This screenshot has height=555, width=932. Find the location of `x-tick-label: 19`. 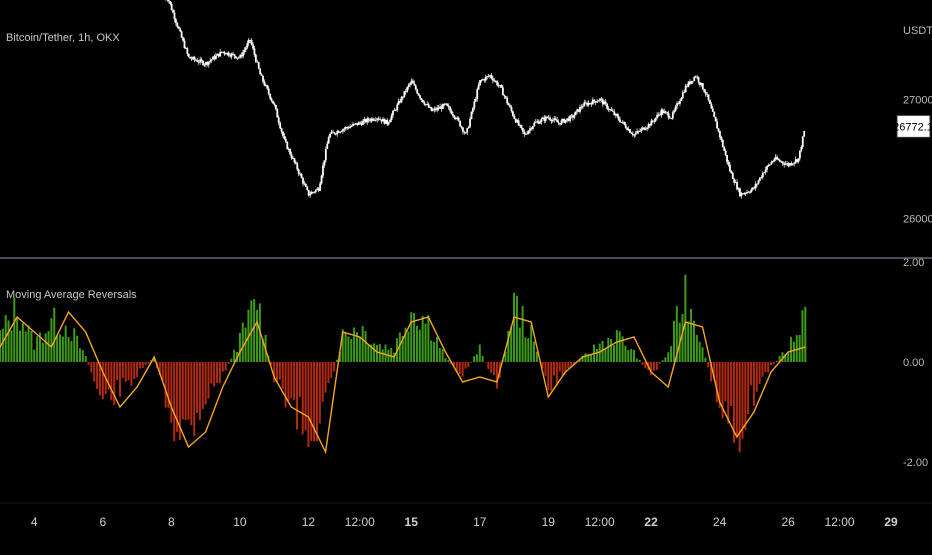

x-tick-label: 19 is located at coordinates (549, 522).